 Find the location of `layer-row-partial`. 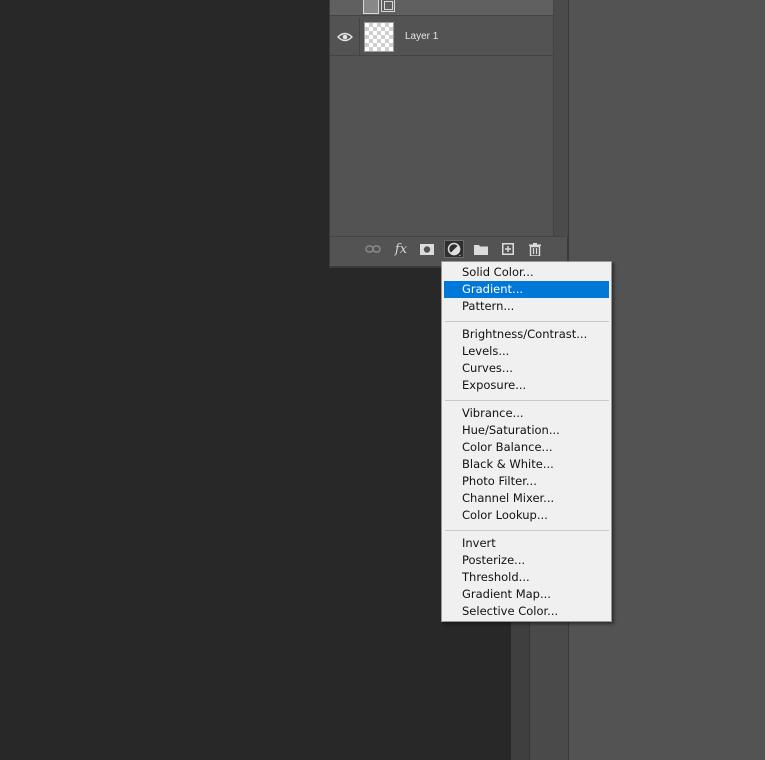

layer-row-partial is located at coordinates (441, 8).